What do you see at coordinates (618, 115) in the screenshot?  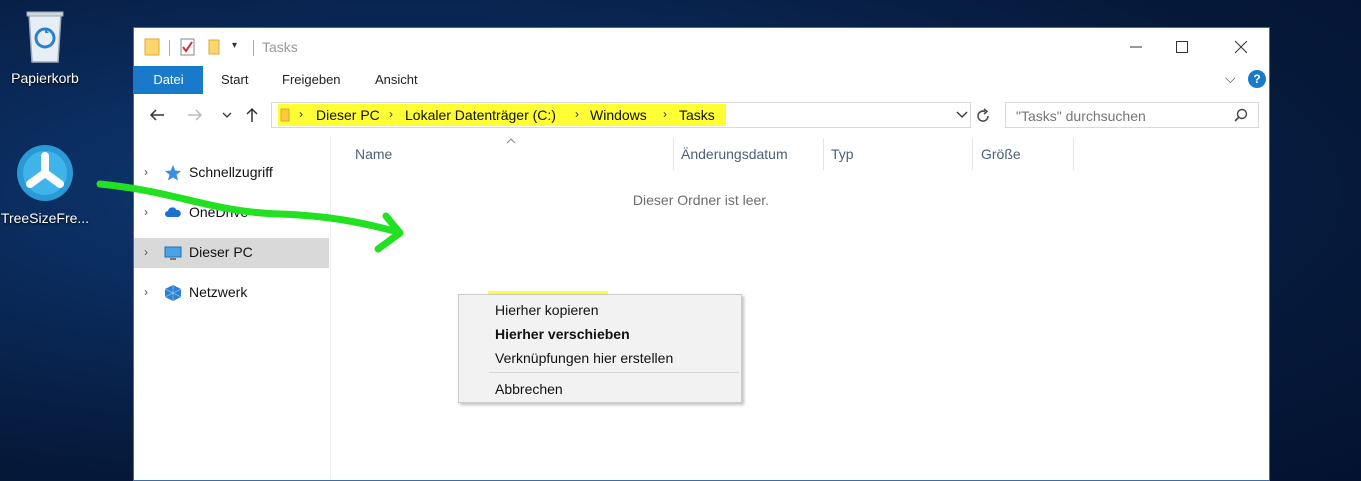 I see `crumb-windows: Windows` at bounding box center [618, 115].